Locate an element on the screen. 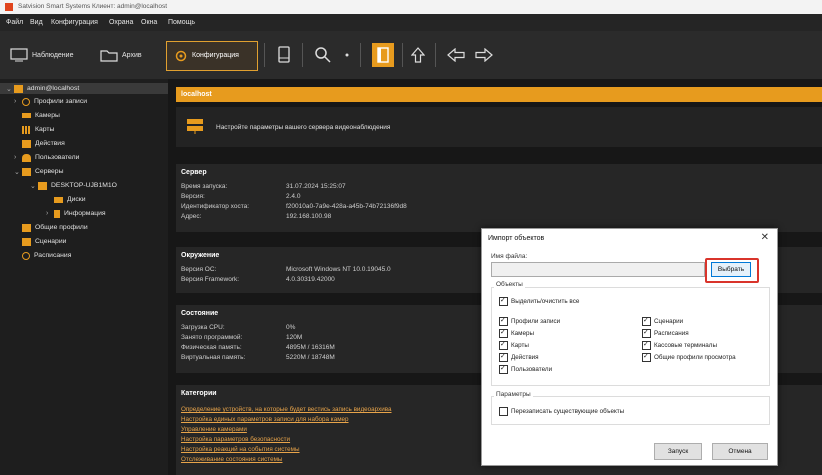 The width and height of the screenshot is (822, 475). tree-item-servers: ⌄ Серверы is located at coordinates (38, 171).